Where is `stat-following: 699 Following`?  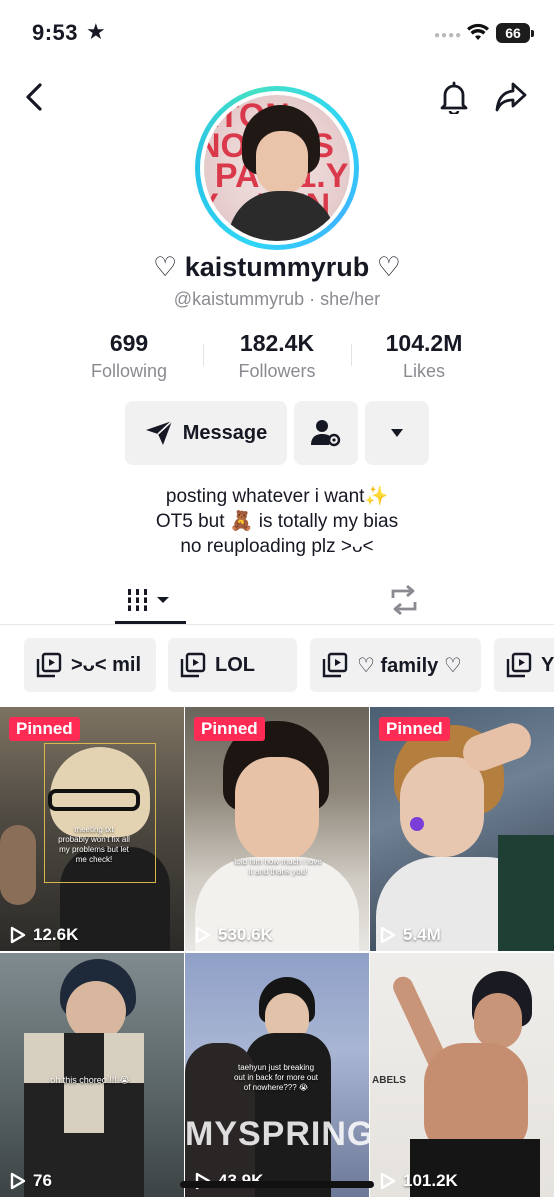
stat-following: 699 Following is located at coordinates (129, 356).